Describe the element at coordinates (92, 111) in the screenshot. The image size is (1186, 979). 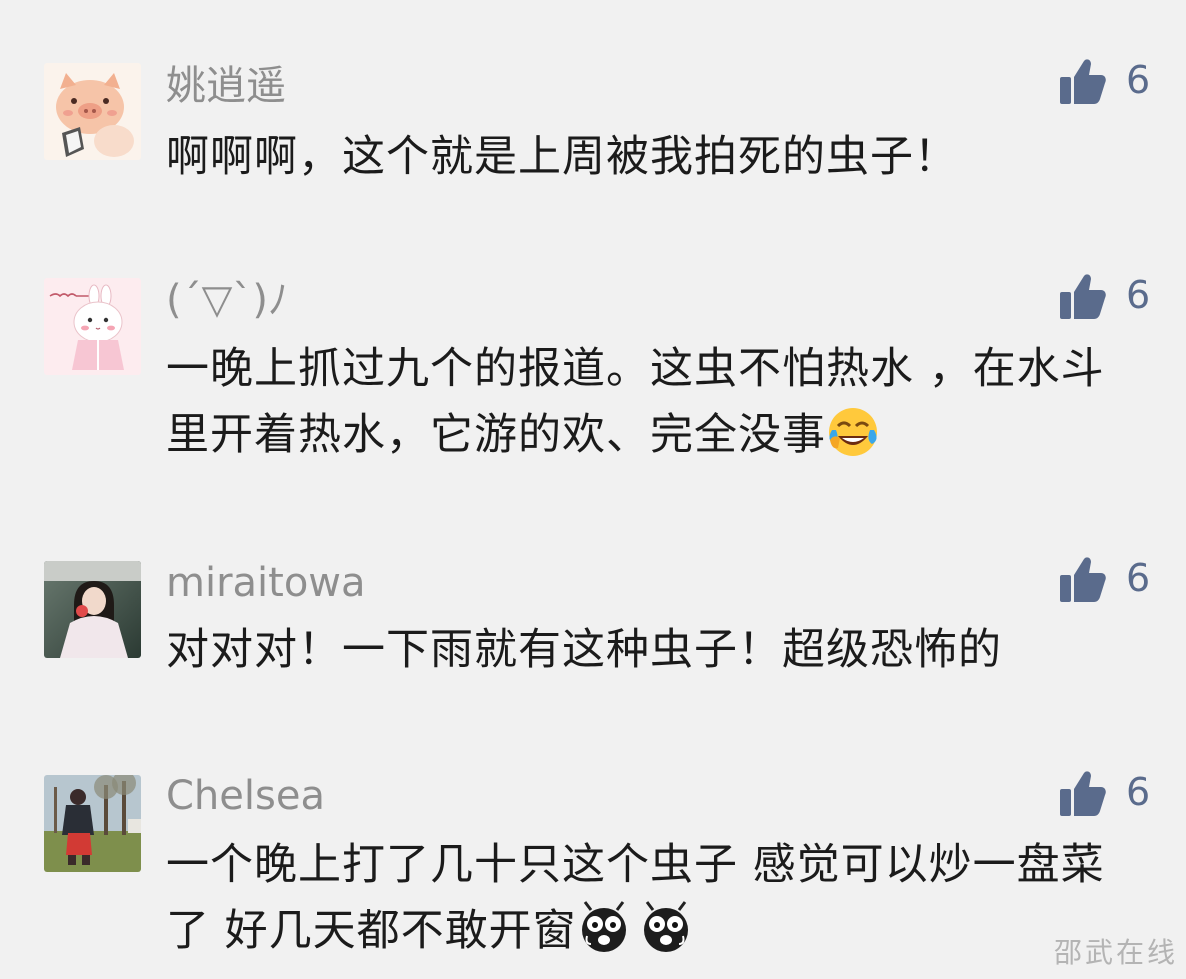
I see `pig-avatar-icon` at that location.